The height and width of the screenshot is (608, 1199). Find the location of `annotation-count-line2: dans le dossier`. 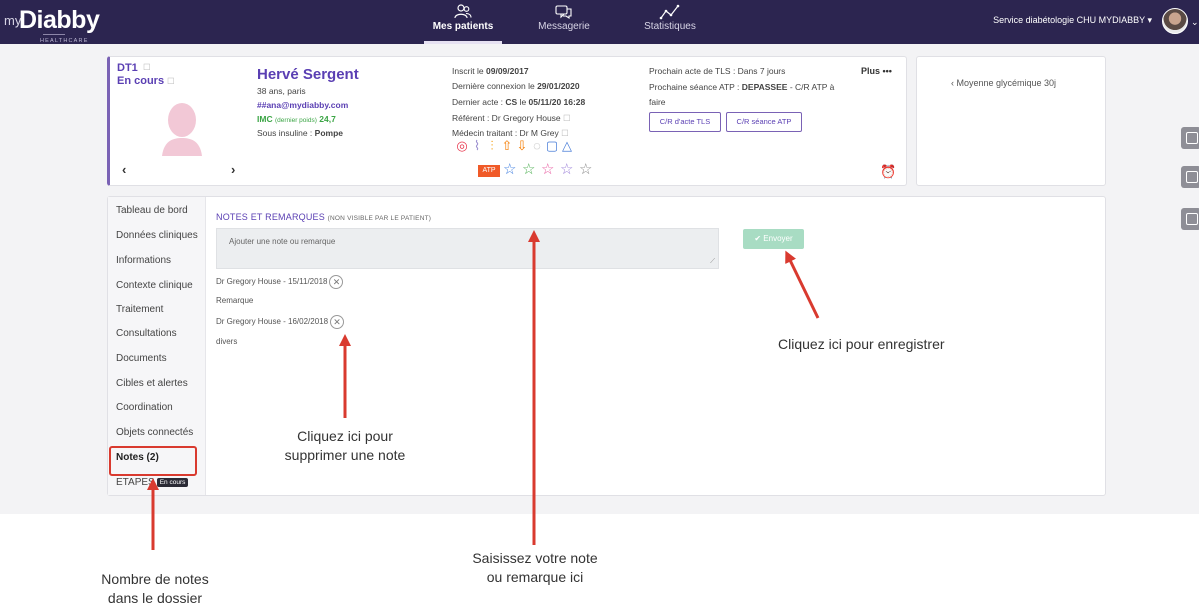

annotation-count-line2: dans le dossier is located at coordinates (155, 598).